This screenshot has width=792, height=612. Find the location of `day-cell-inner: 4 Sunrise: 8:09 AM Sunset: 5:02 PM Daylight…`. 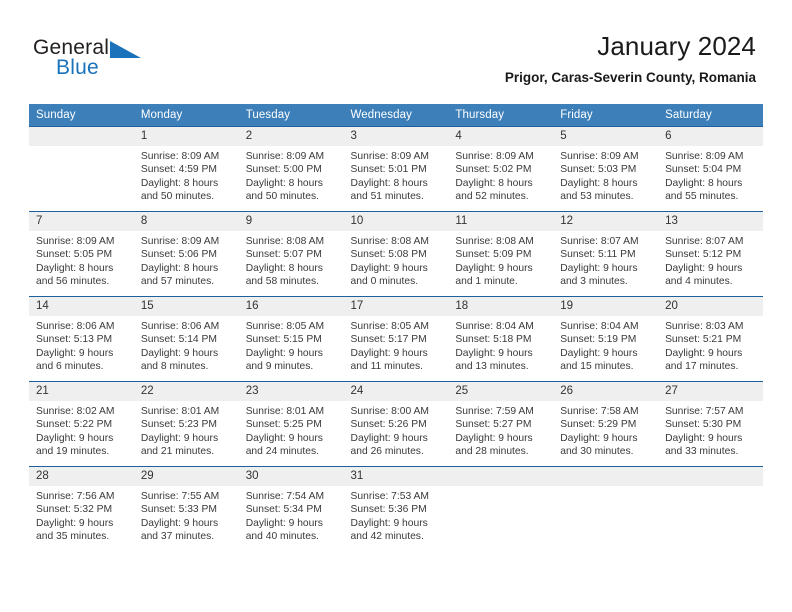

day-cell-inner: 4 Sunrise: 8:09 AM Sunset: 5:02 PM Daylight… is located at coordinates (501, 169).